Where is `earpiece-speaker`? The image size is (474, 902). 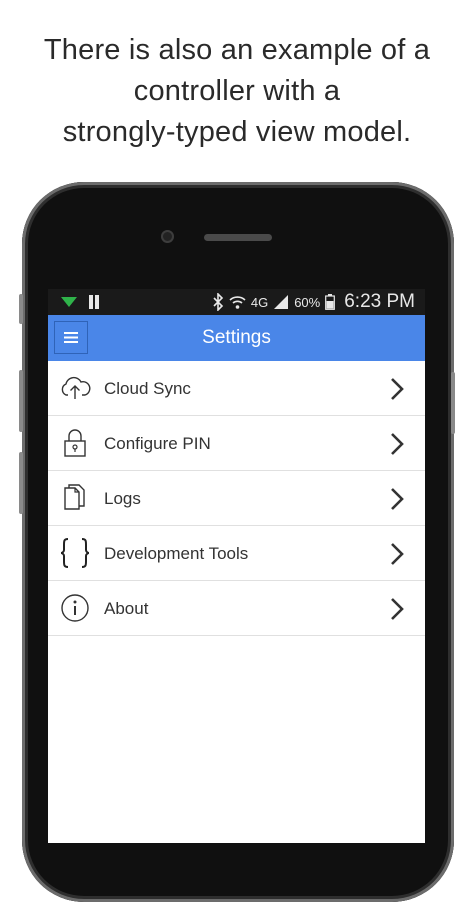 earpiece-speaker is located at coordinates (238, 237).